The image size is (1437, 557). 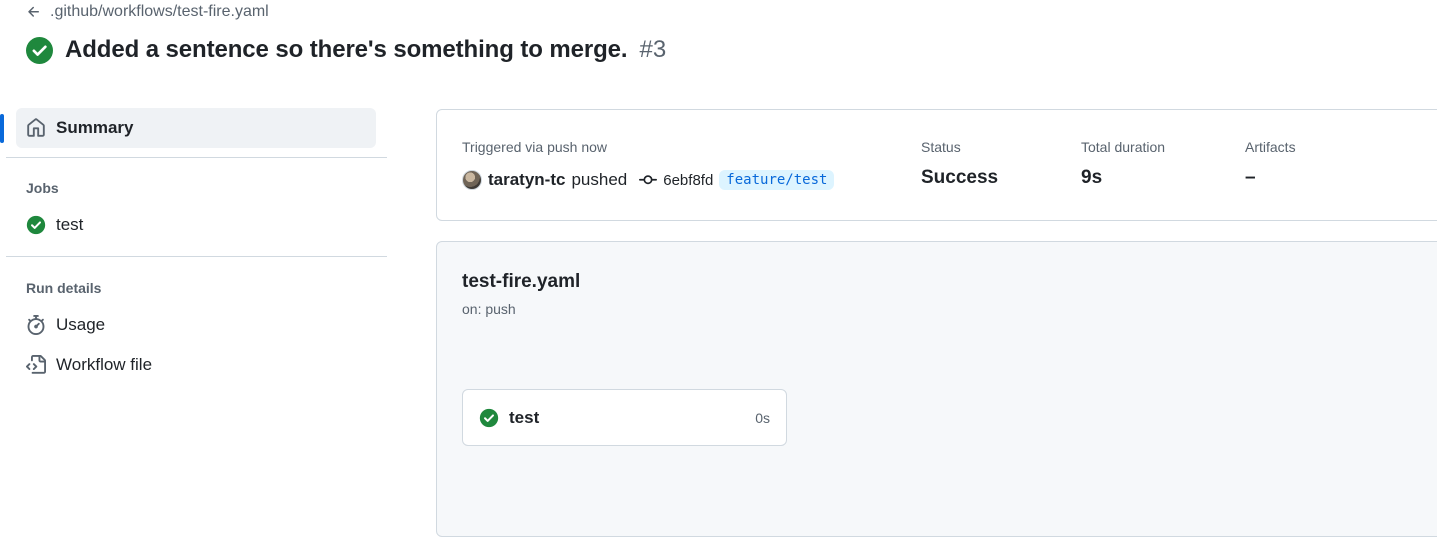 What do you see at coordinates (95, 127) in the screenshot?
I see `sidebar-item-label: Summary` at bounding box center [95, 127].